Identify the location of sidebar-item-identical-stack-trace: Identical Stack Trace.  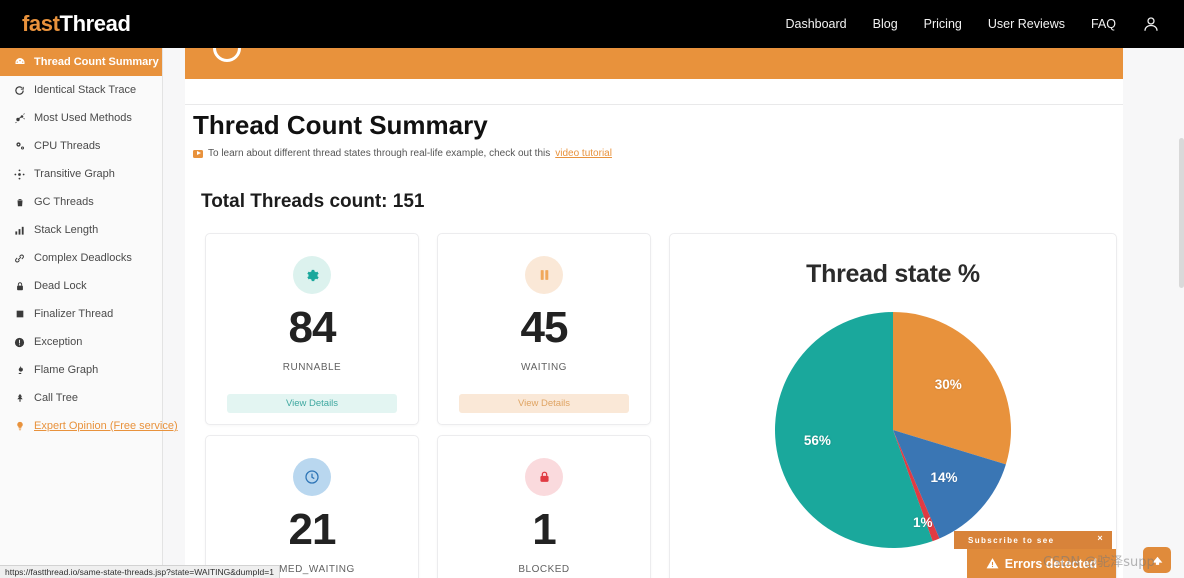
(81, 90).